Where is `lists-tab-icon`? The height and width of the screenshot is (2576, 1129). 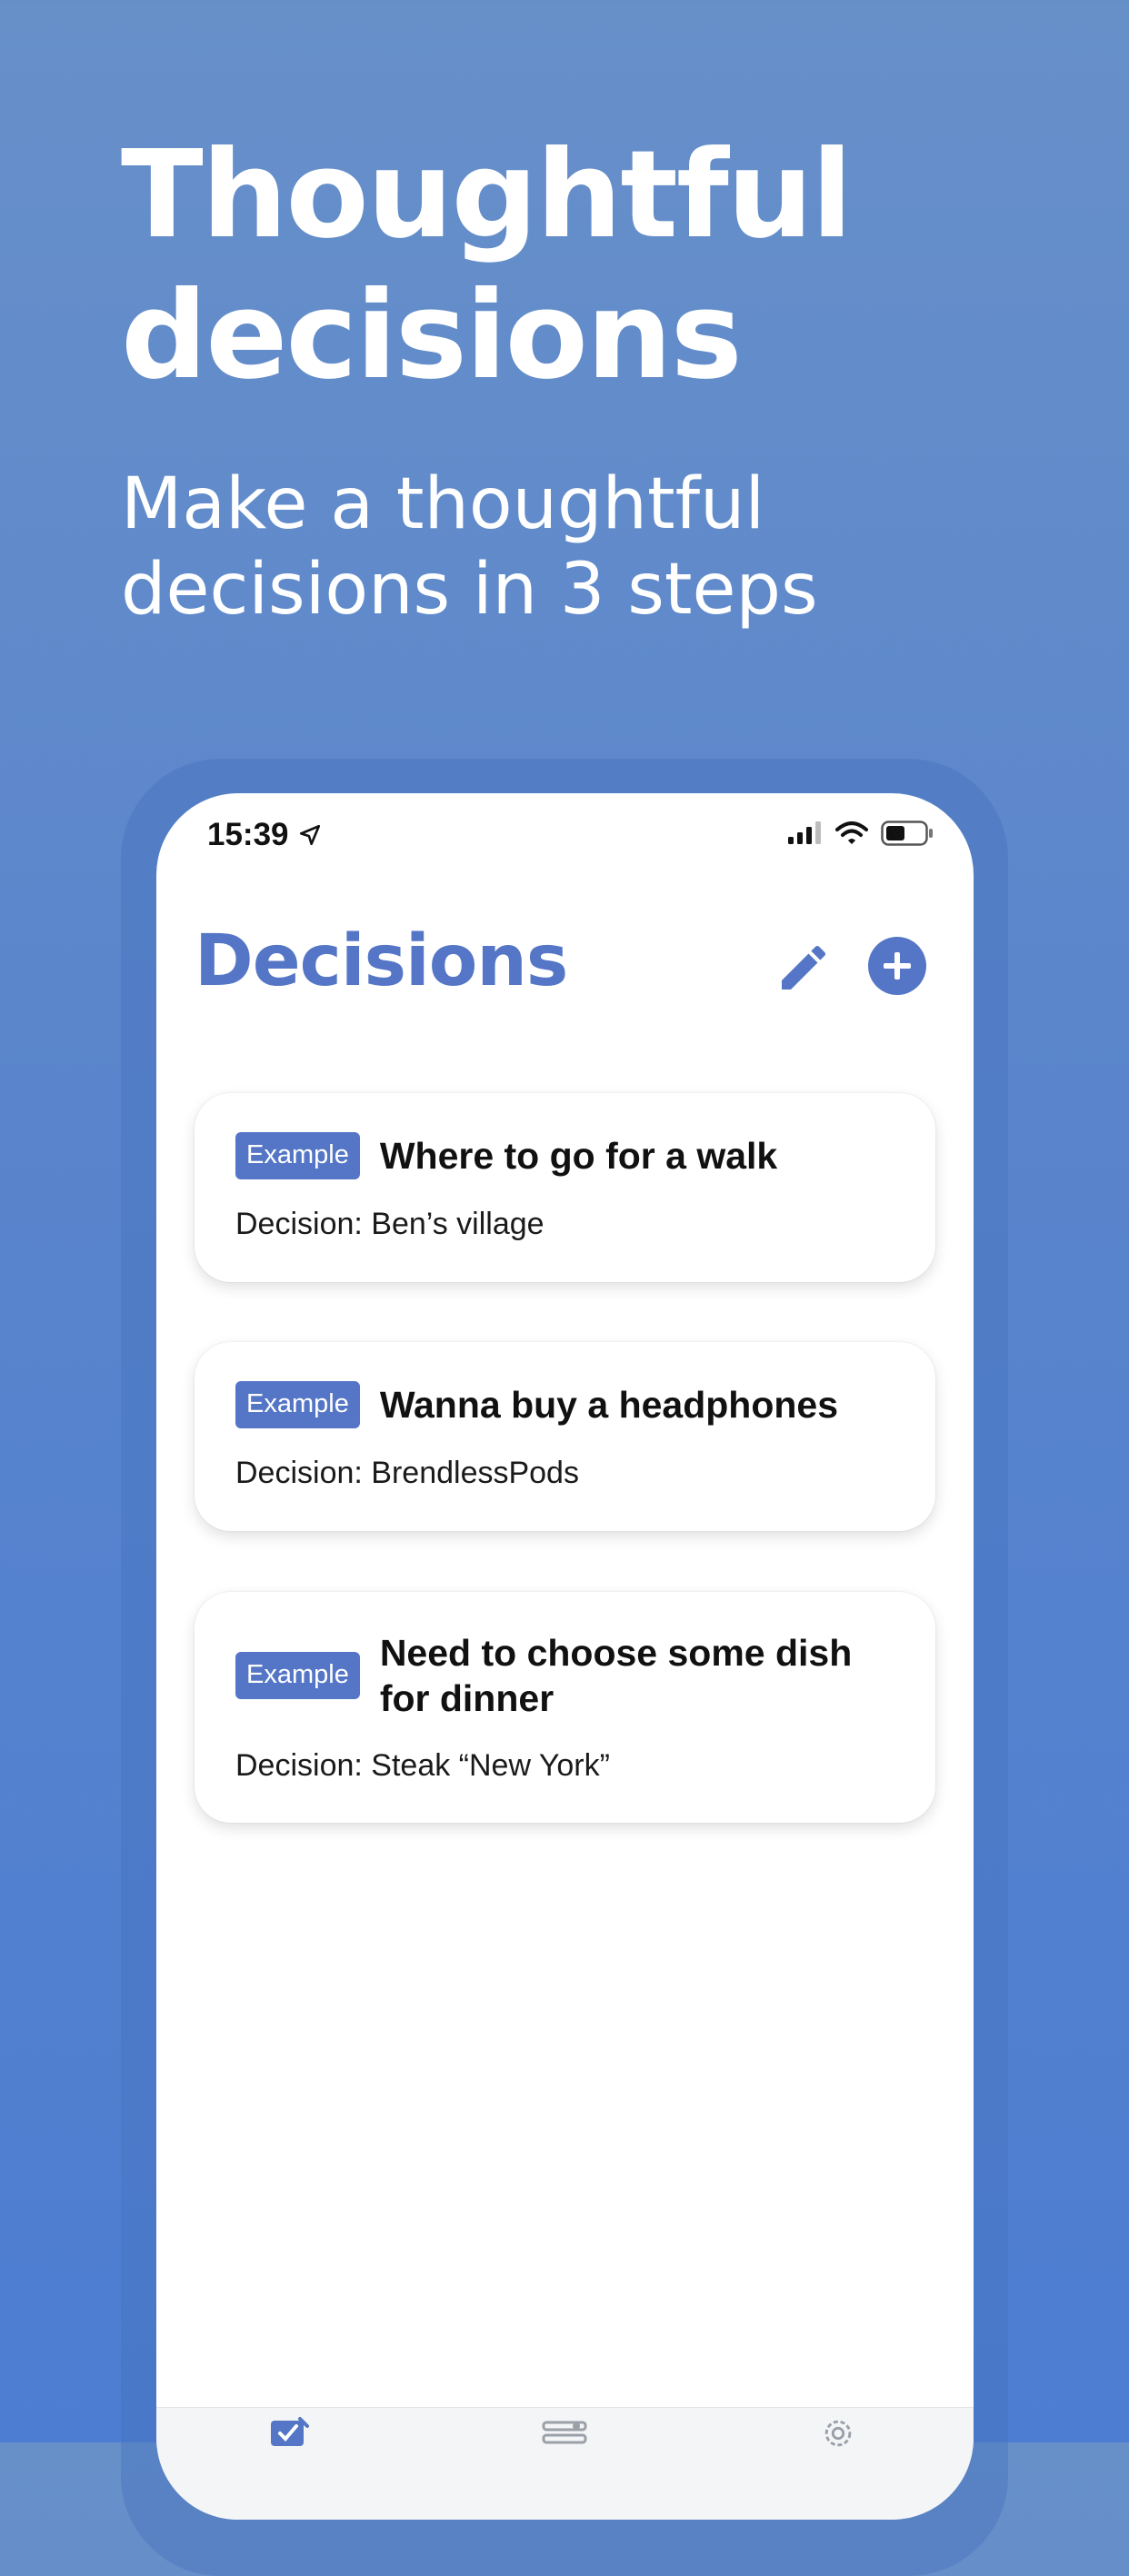 lists-tab-icon is located at coordinates (564, 2433).